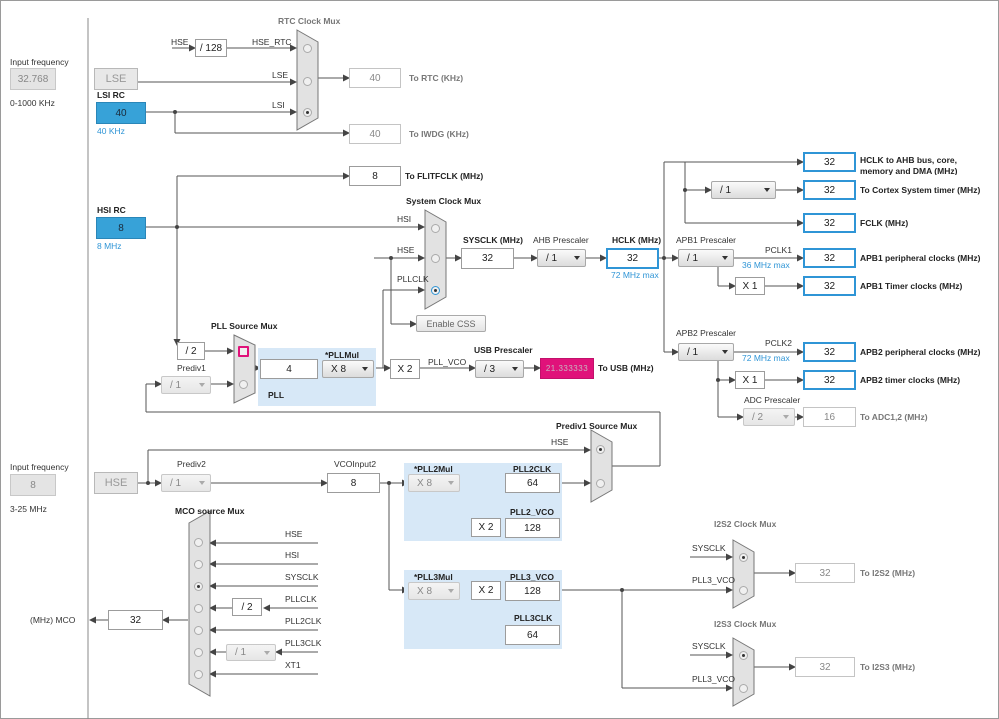 The height and width of the screenshot is (719, 999). I want to click on pll-source-radio-prediv, so click(243, 384).